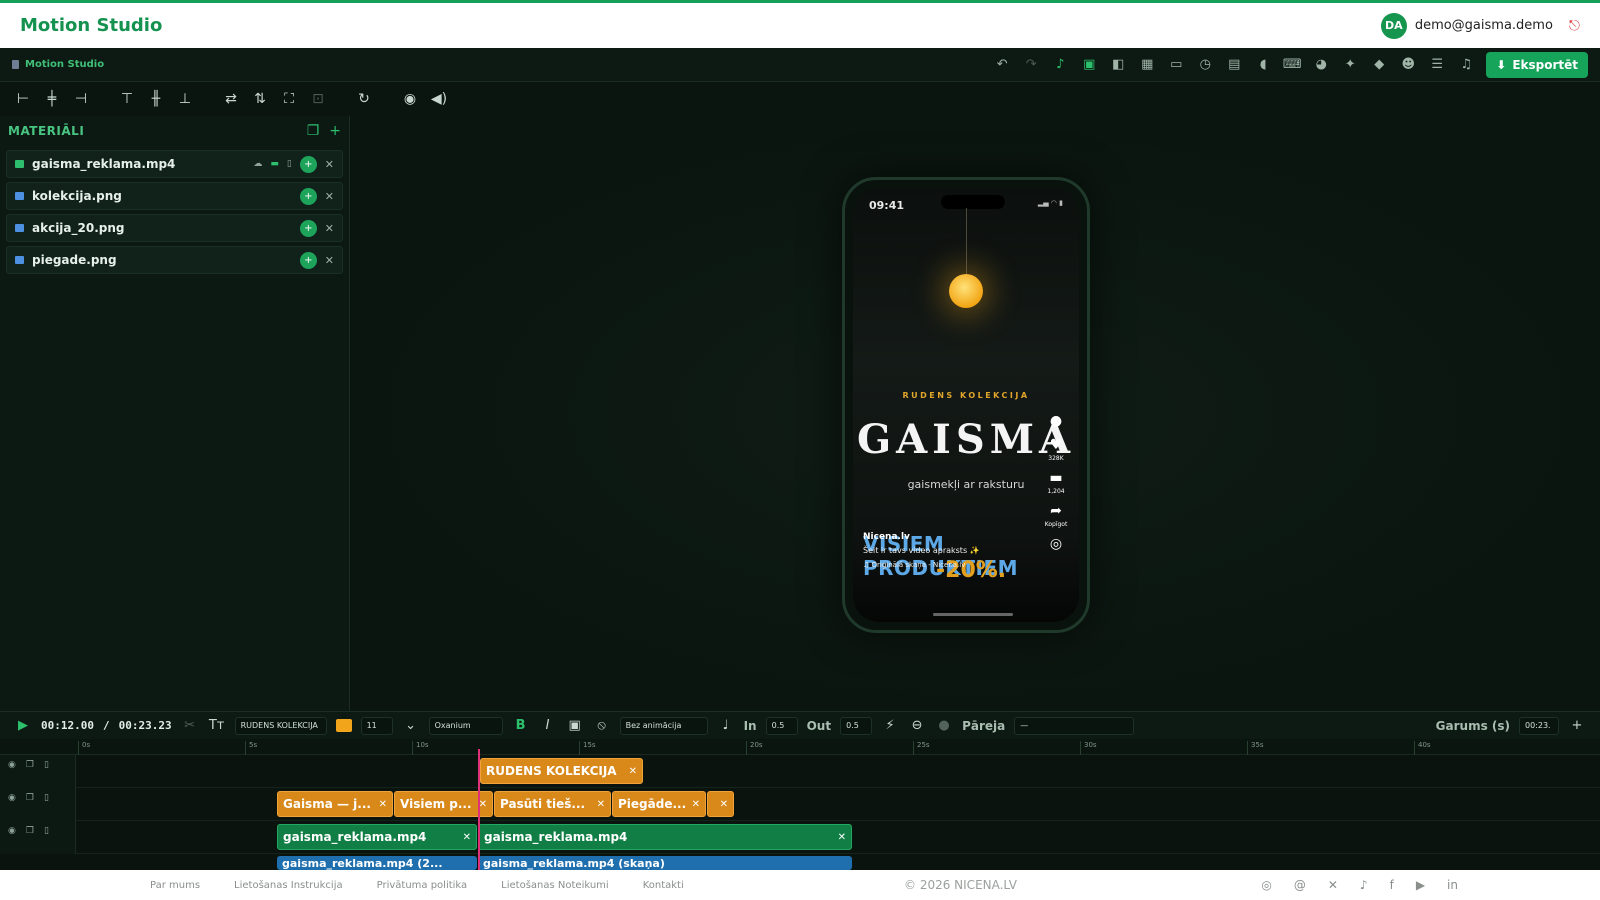 The image size is (1600, 900). I want to click on speaker-icon: ◀), so click(439, 99).